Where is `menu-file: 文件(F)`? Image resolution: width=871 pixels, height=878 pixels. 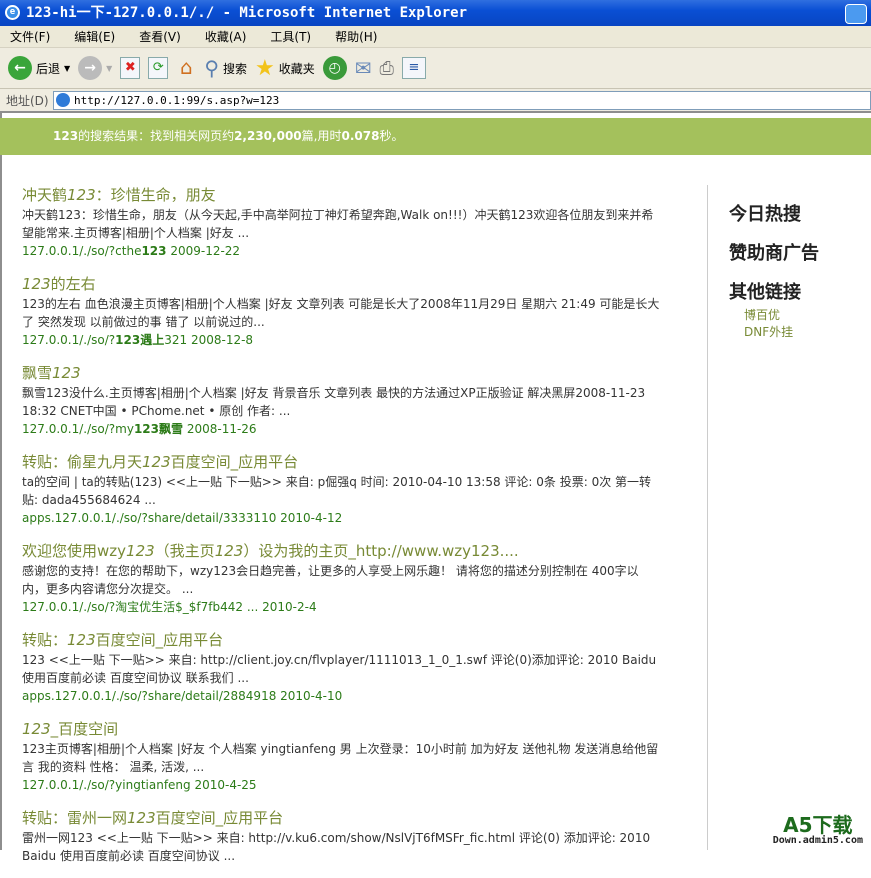 menu-file: 文件(F) is located at coordinates (30, 37).